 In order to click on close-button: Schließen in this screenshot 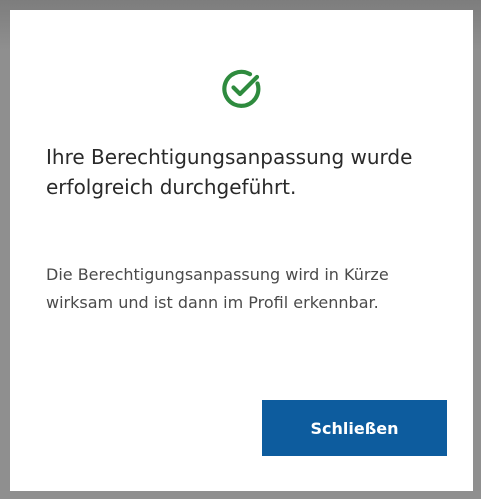, I will do `click(354, 428)`.